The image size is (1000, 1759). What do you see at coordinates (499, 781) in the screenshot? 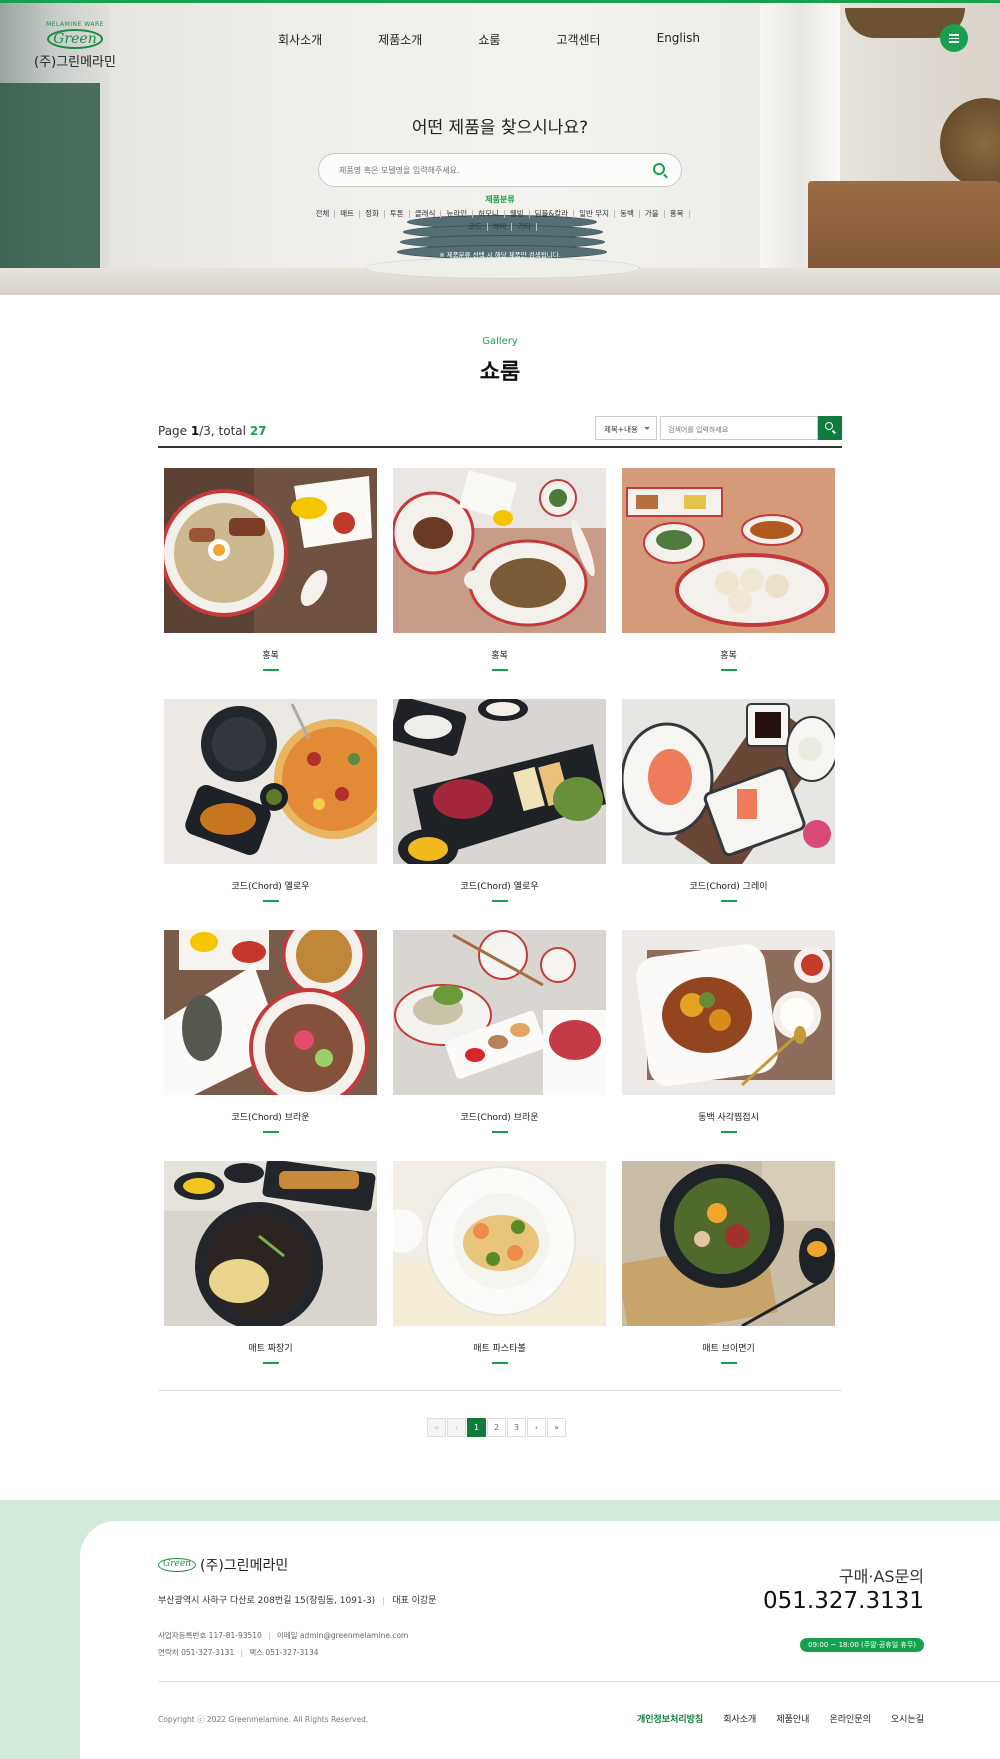
I see `beef-tartare-photo` at bounding box center [499, 781].